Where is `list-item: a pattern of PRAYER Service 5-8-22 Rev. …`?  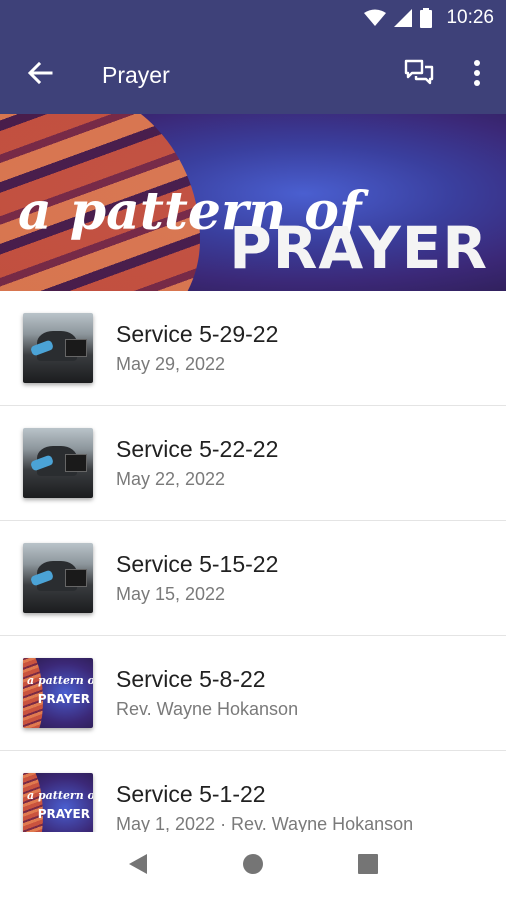
list-item: a pattern of PRAYER Service 5-8-22 Rev. … is located at coordinates (253, 693).